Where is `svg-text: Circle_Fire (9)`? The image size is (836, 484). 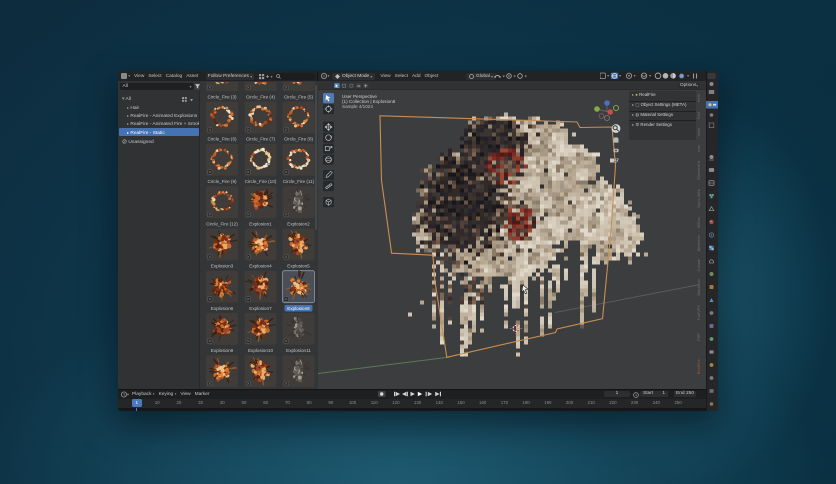
svg-text: Circle_Fire (9) is located at coordinates (222, 181).